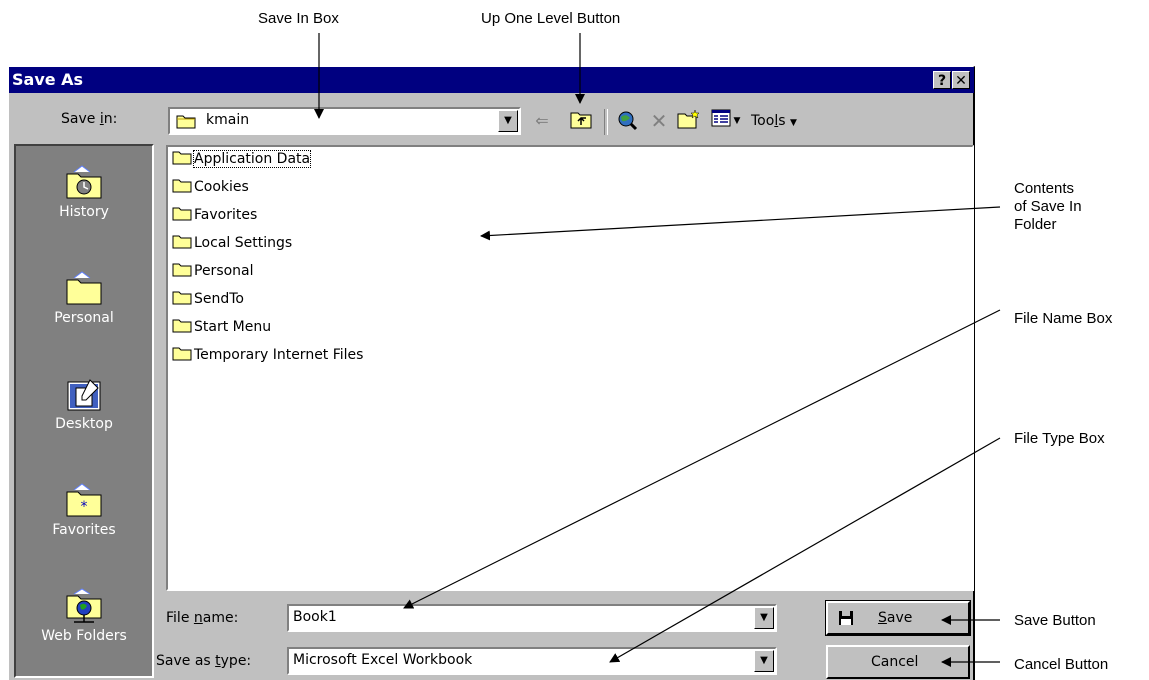  I want to click on favorites-icon: *, so click(84, 500).